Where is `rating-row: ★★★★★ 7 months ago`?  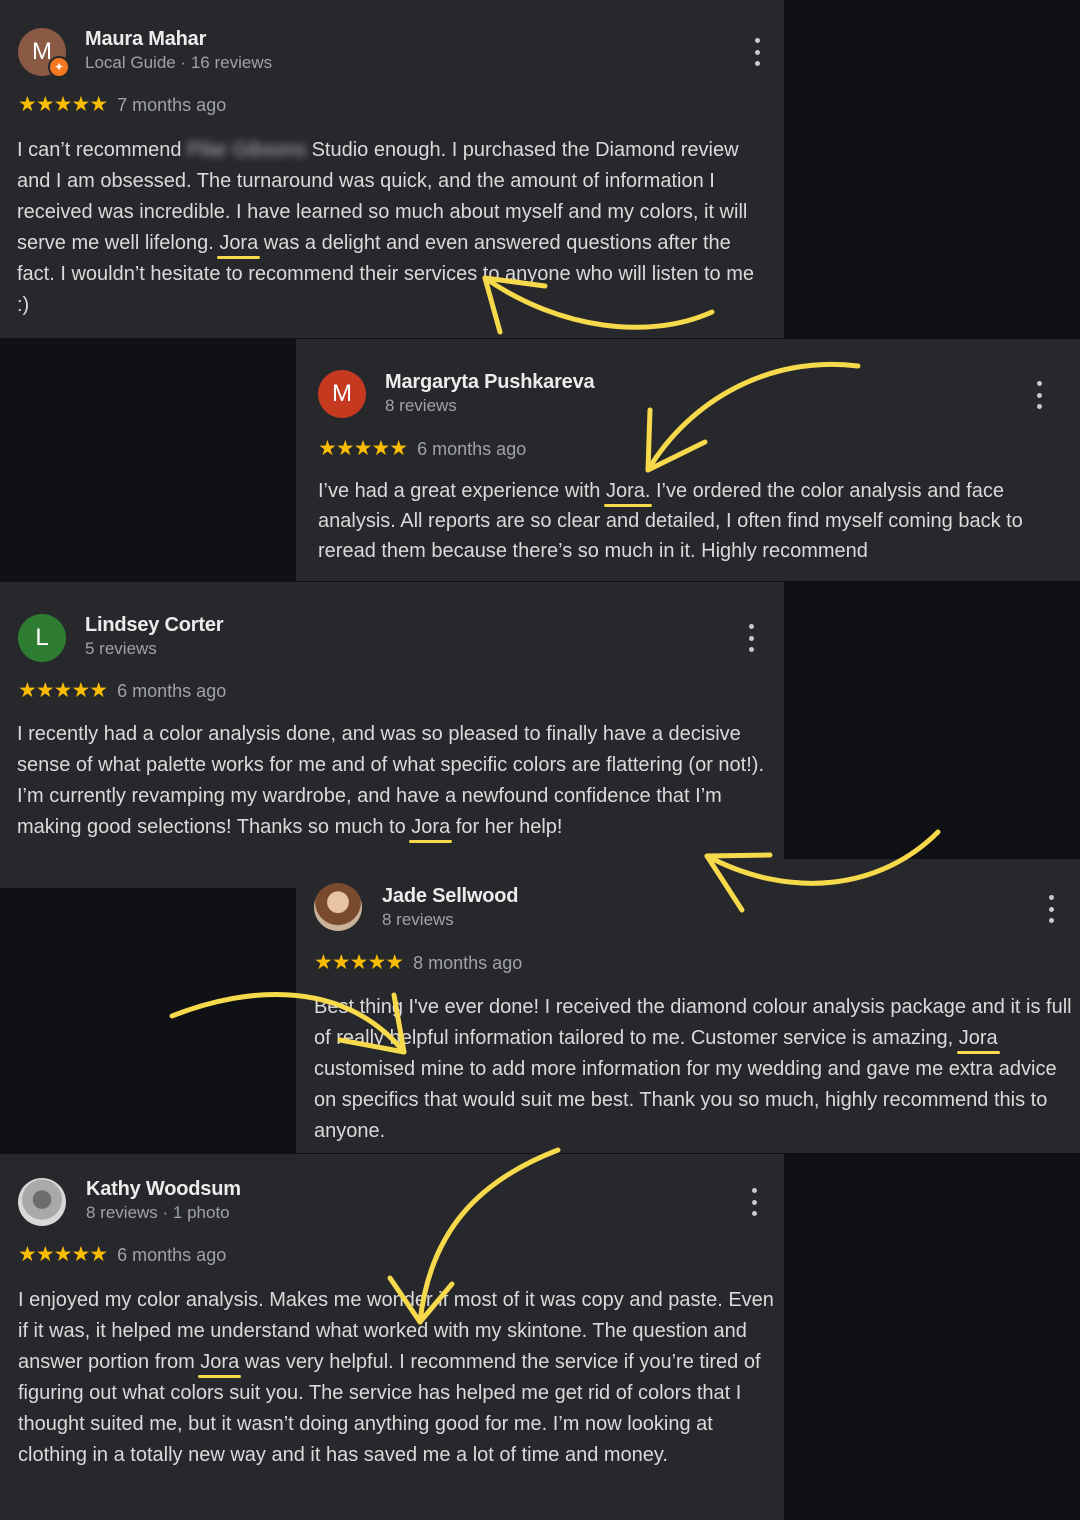 rating-row: ★★★★★ 7 months ago is located at coordinates (122, 104).